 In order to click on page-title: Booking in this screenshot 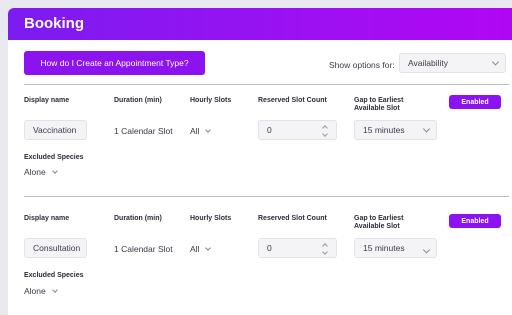, I will do `click(54, 23)`.